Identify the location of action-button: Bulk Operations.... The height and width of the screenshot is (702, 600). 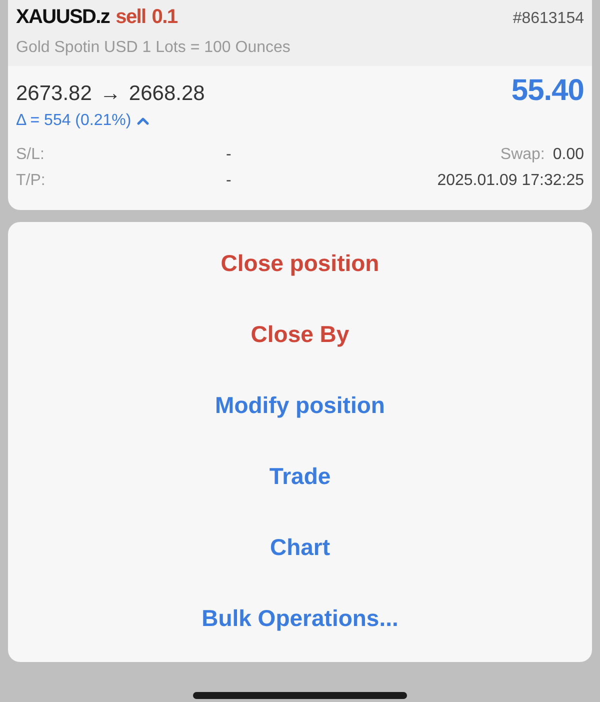
(300, 618).